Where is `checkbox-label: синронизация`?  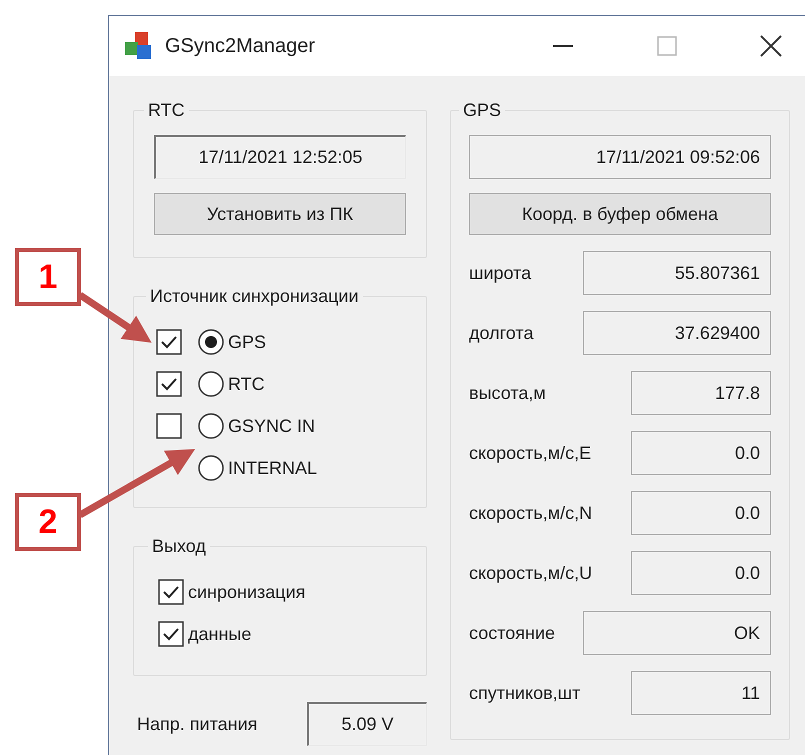
checkbox-label: синронизация is located at coordinates (247, 592).